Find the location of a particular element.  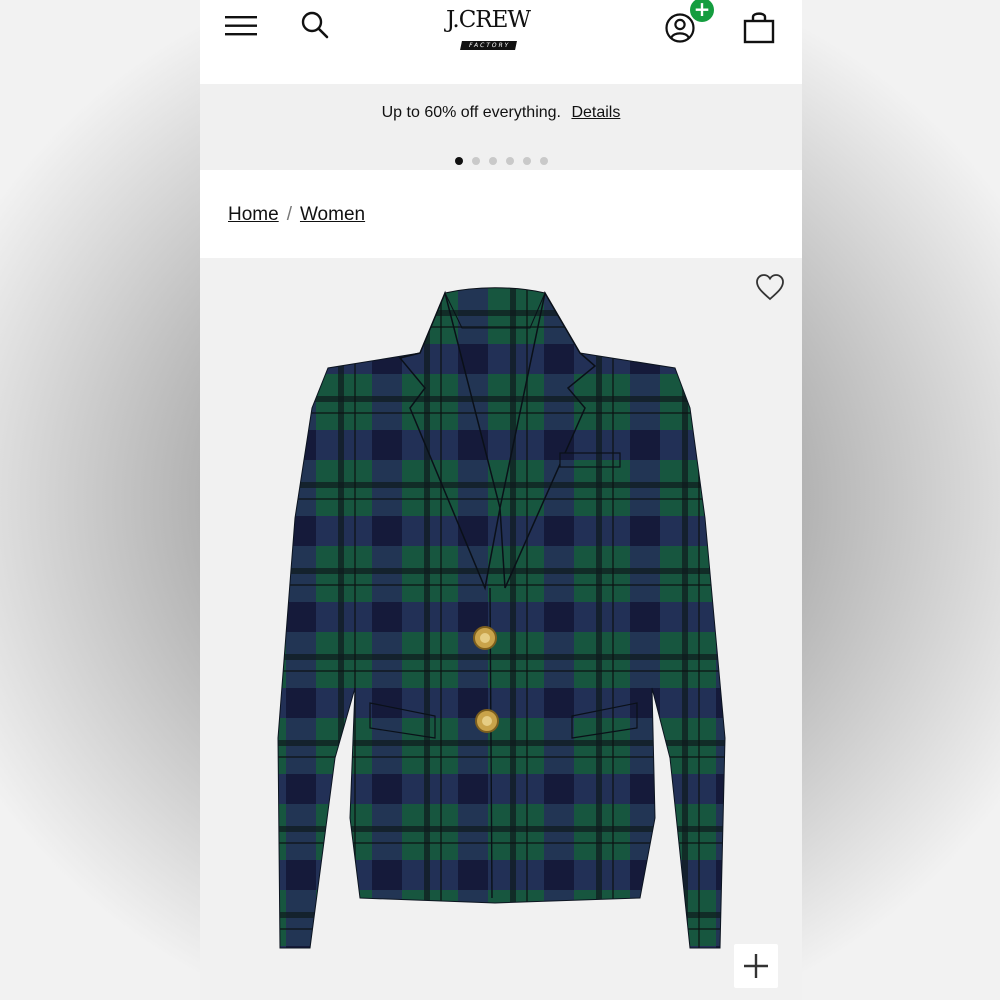

menu-icon is located at coordinates (242, 26).